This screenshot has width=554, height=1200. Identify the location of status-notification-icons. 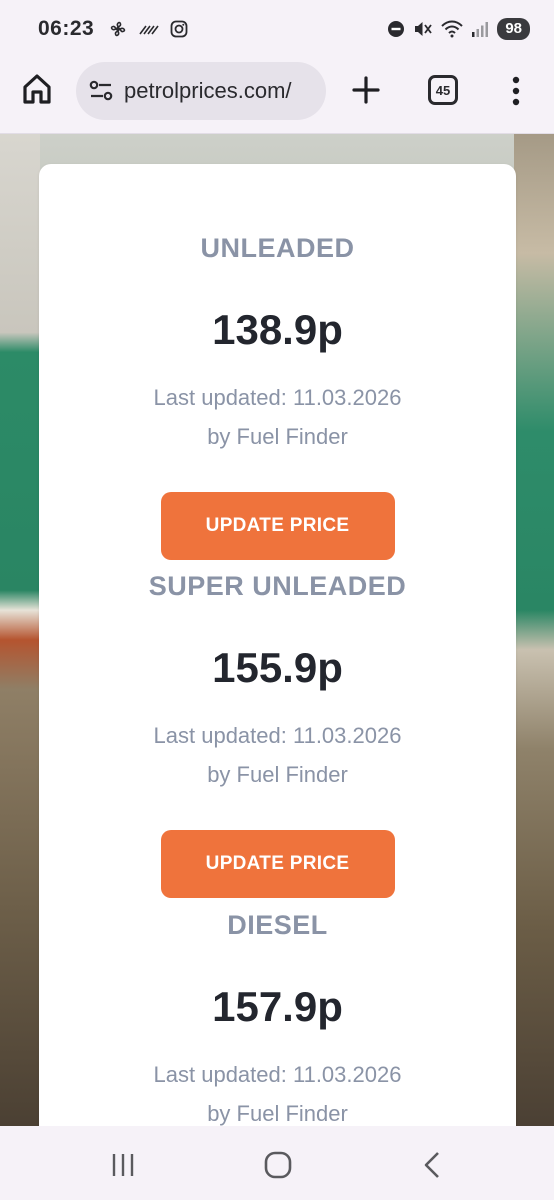
(148, 29).